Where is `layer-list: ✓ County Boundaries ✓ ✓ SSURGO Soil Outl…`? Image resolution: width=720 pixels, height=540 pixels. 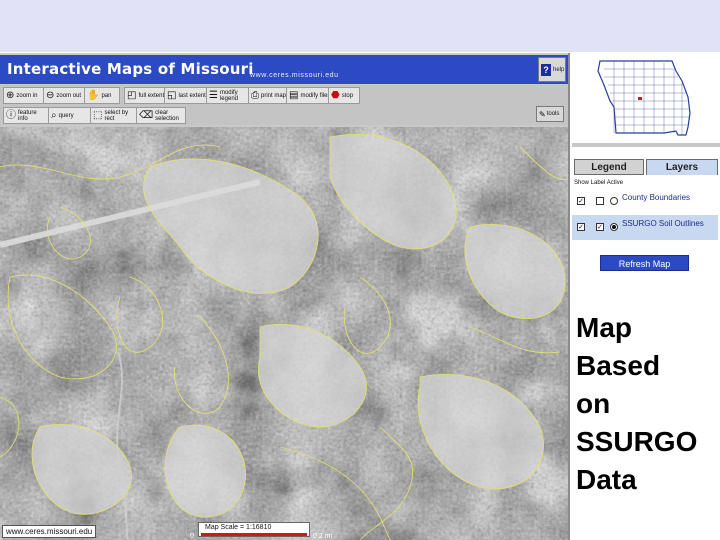 layer-list: ✓ County Boundaries ✓ ✓ SSURGO Soil Outl… is located at coordinates (645, 216).